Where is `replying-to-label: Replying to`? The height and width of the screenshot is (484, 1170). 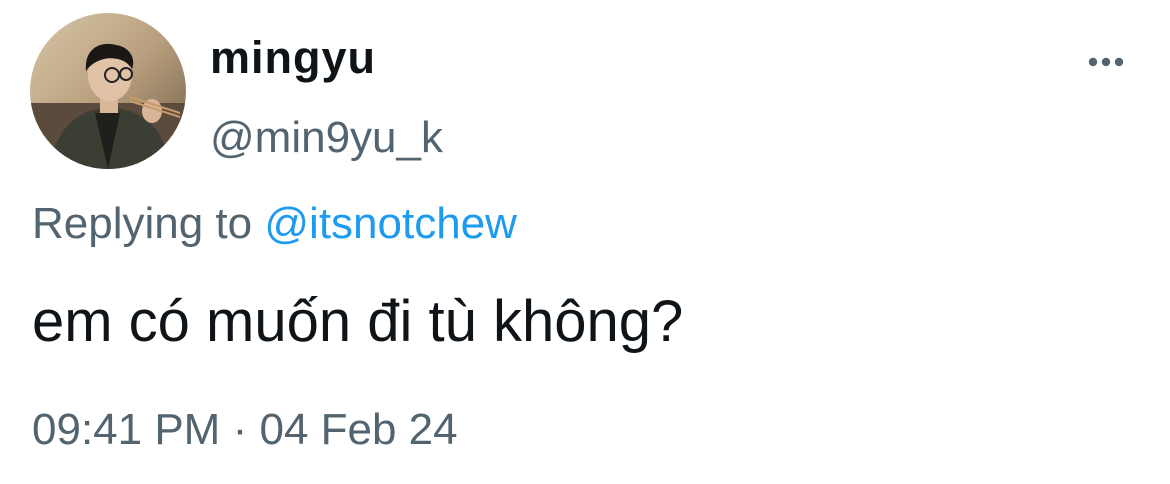
replying-to-label: Replying to is located at coordinates (142, 223).